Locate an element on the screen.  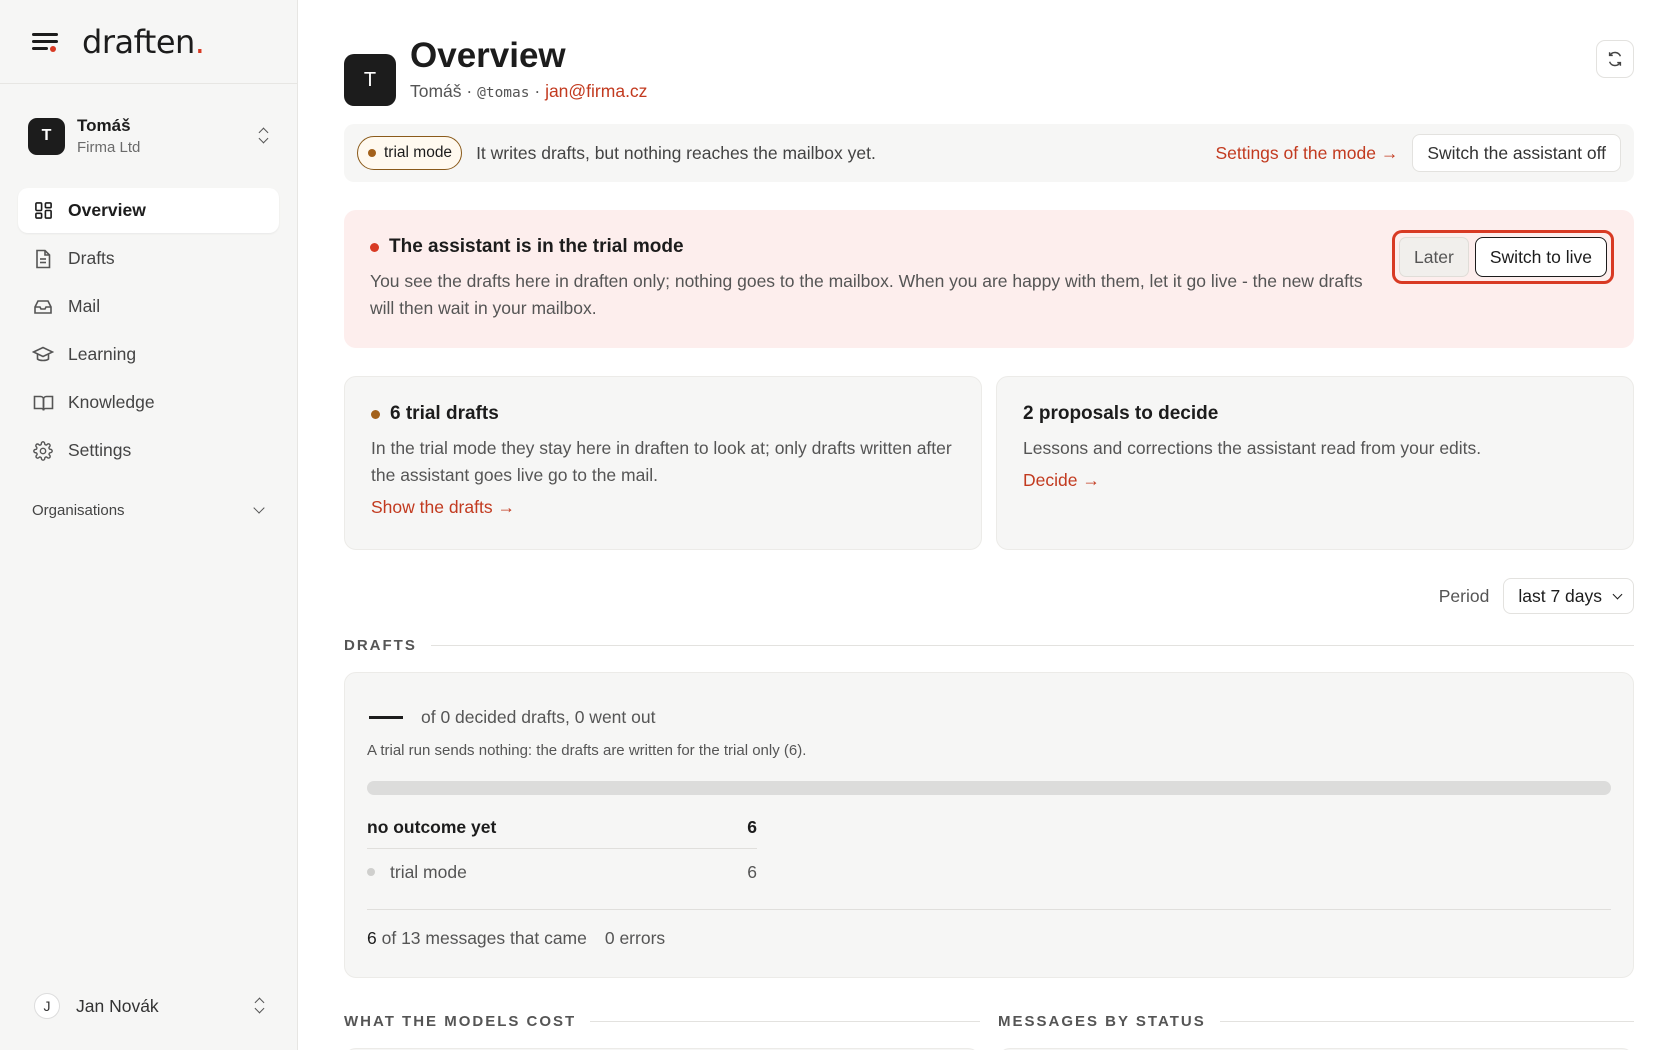
card-title: 6 trial drafts is located at coordinates (663, 414).